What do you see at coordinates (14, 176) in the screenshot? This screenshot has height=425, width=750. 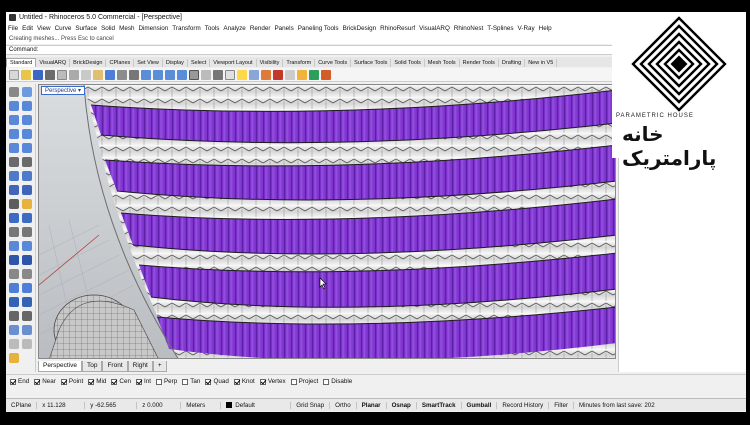 I see `surface-icon` at bounding box center [14, 176].